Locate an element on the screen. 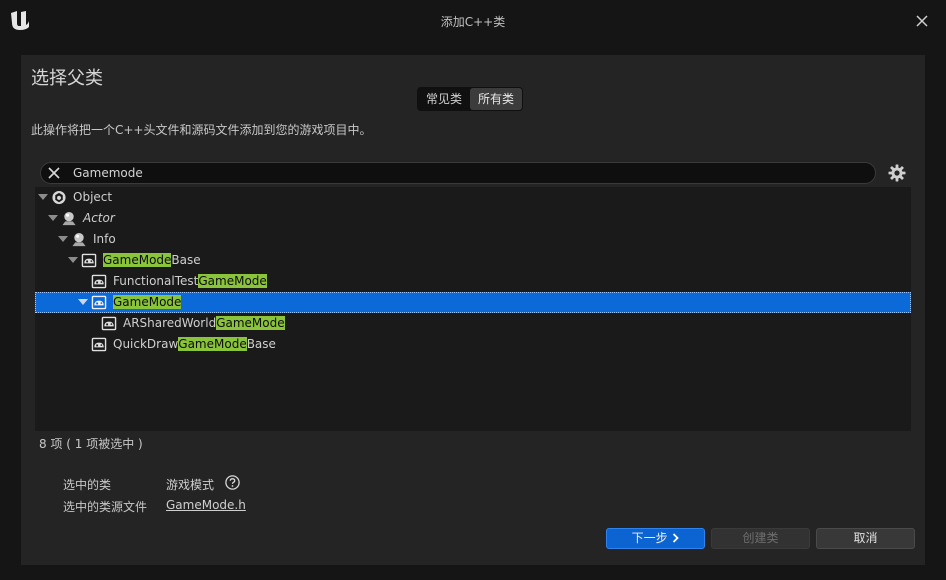  title-bar: 添加C++类 is located at coordinates (473, 21).